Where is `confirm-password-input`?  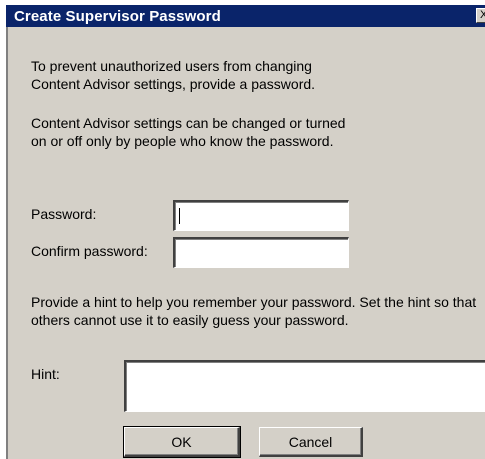 confirm-password-input is located at coordinates (261, 252).